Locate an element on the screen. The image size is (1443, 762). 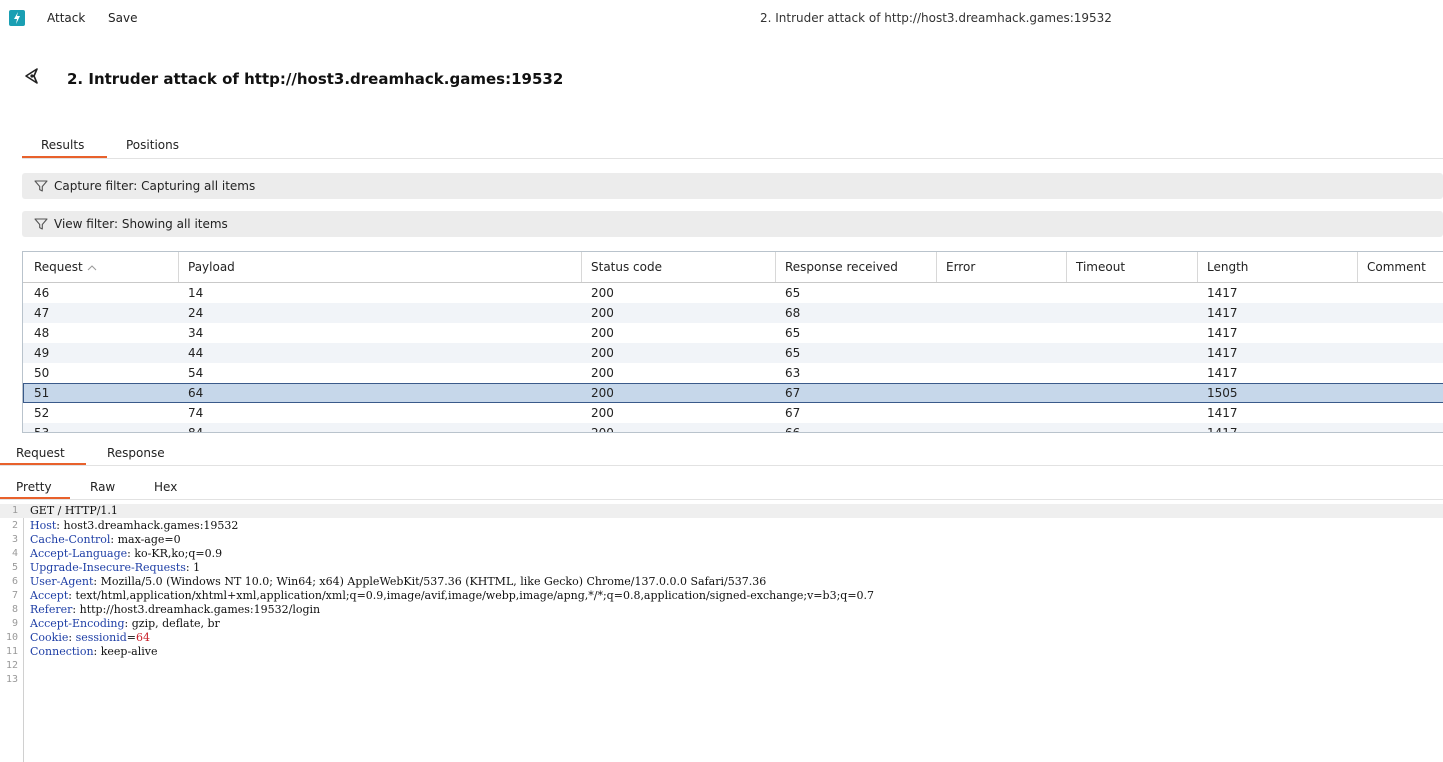
tabs-divider is located at coordinates (732, 158).